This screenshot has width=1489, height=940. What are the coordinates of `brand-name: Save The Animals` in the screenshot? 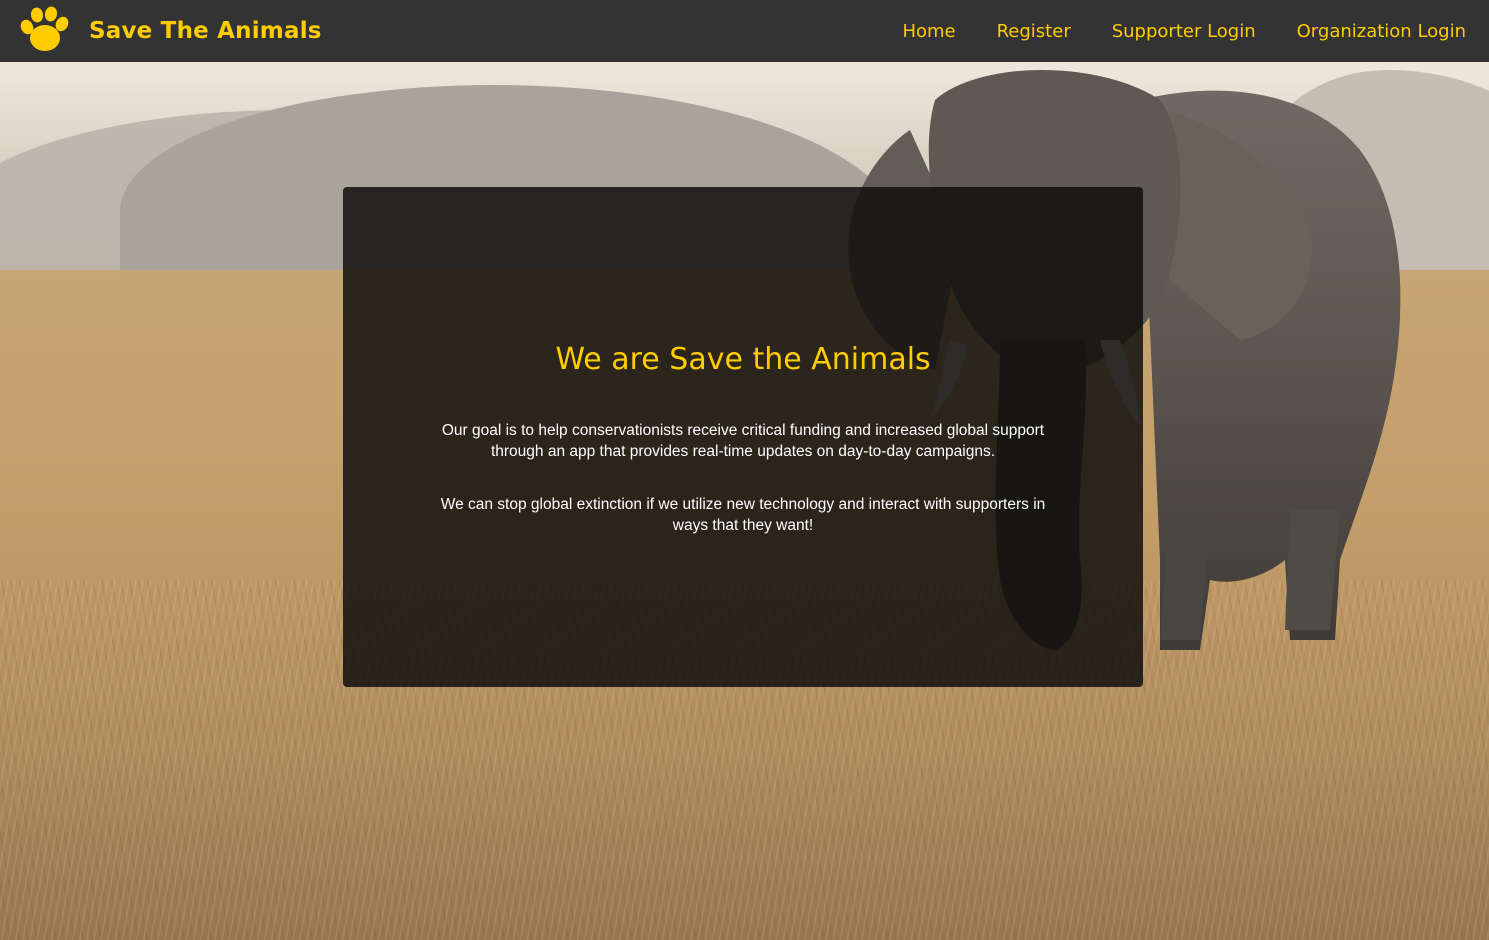 It's located at (205, 31).